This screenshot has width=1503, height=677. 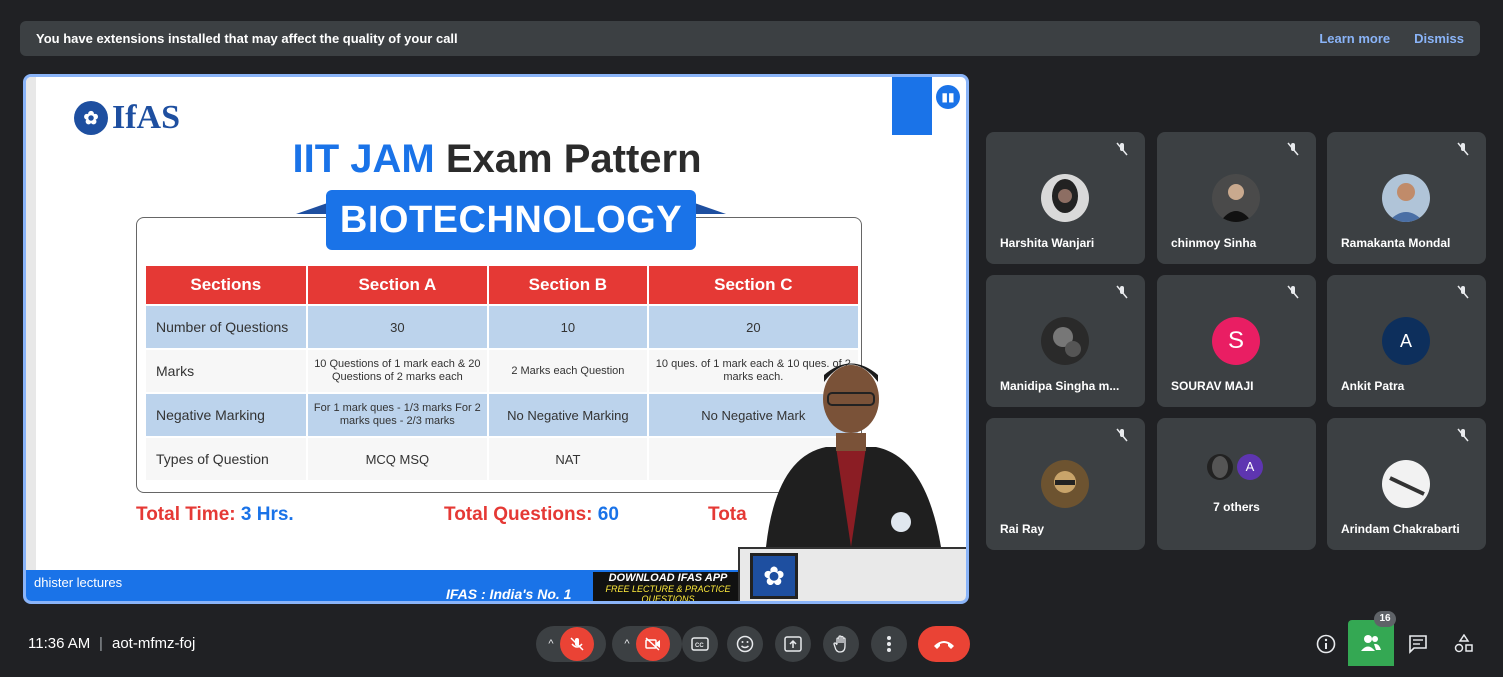 I want to click on slide-corner-accent, so click(x=912, y=106).